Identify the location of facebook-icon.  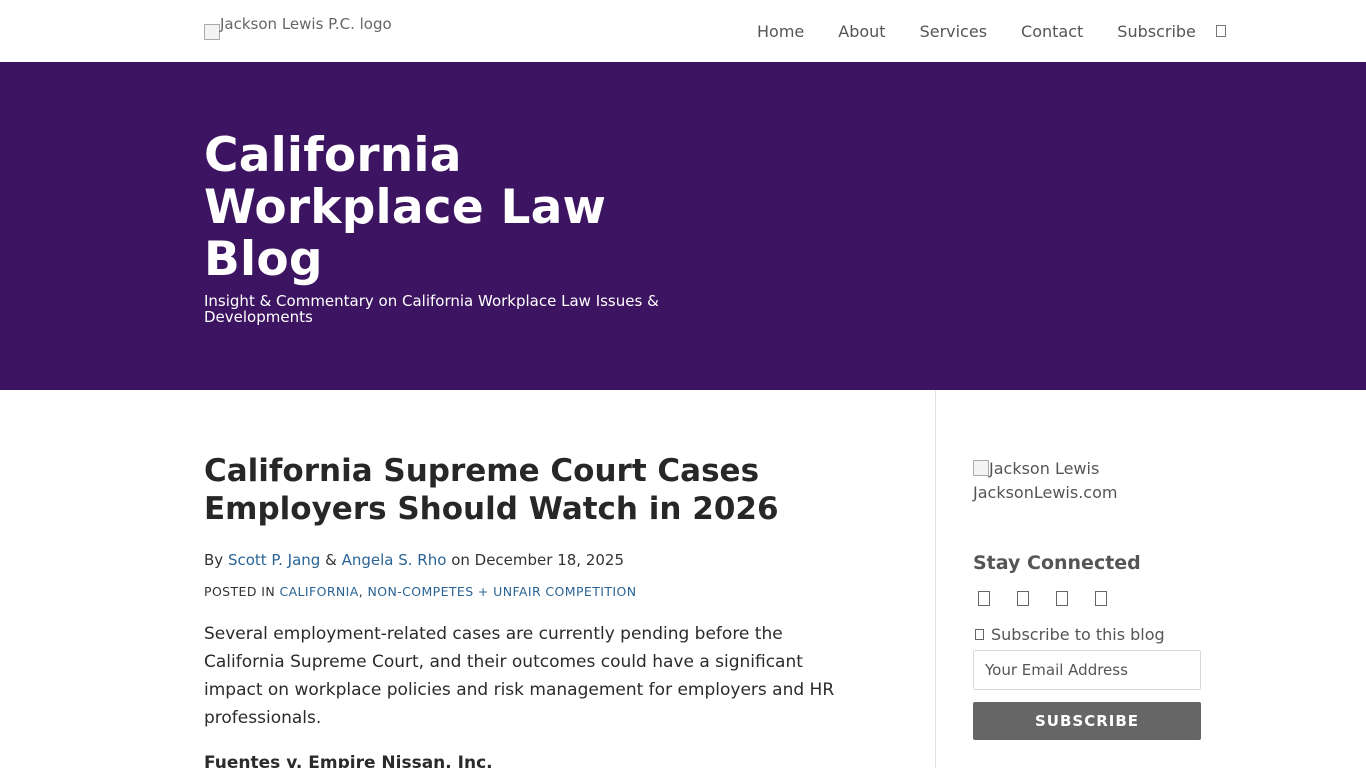
(1062, 598).